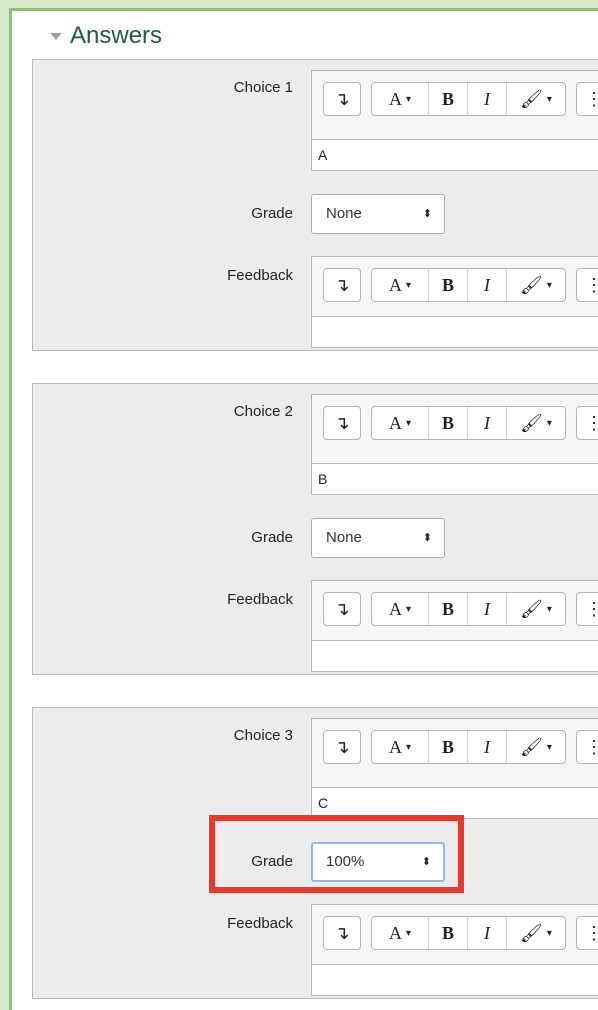  What do you see at coordinates (454, 444) in the screenshot?
I see `choice-editor: ↴ A▾ B I 🖌▾ ⋮ B` at bounding box center [454, 444].